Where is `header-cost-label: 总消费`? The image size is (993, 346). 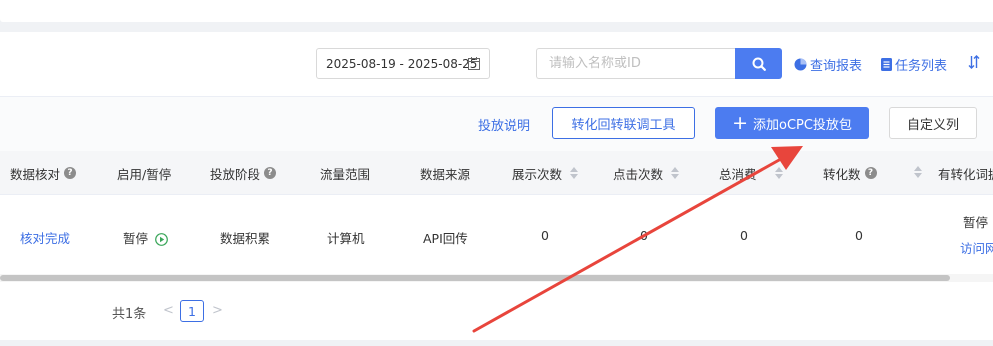 header-cost-label: 总消费 is located at coordinates (738, 174).